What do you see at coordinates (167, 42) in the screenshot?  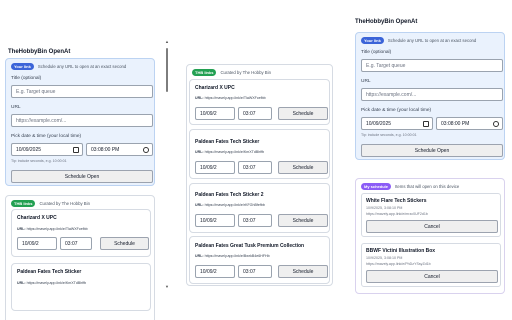 I see `scroll-up-icon: ▲` at bounding box center [167, 42].